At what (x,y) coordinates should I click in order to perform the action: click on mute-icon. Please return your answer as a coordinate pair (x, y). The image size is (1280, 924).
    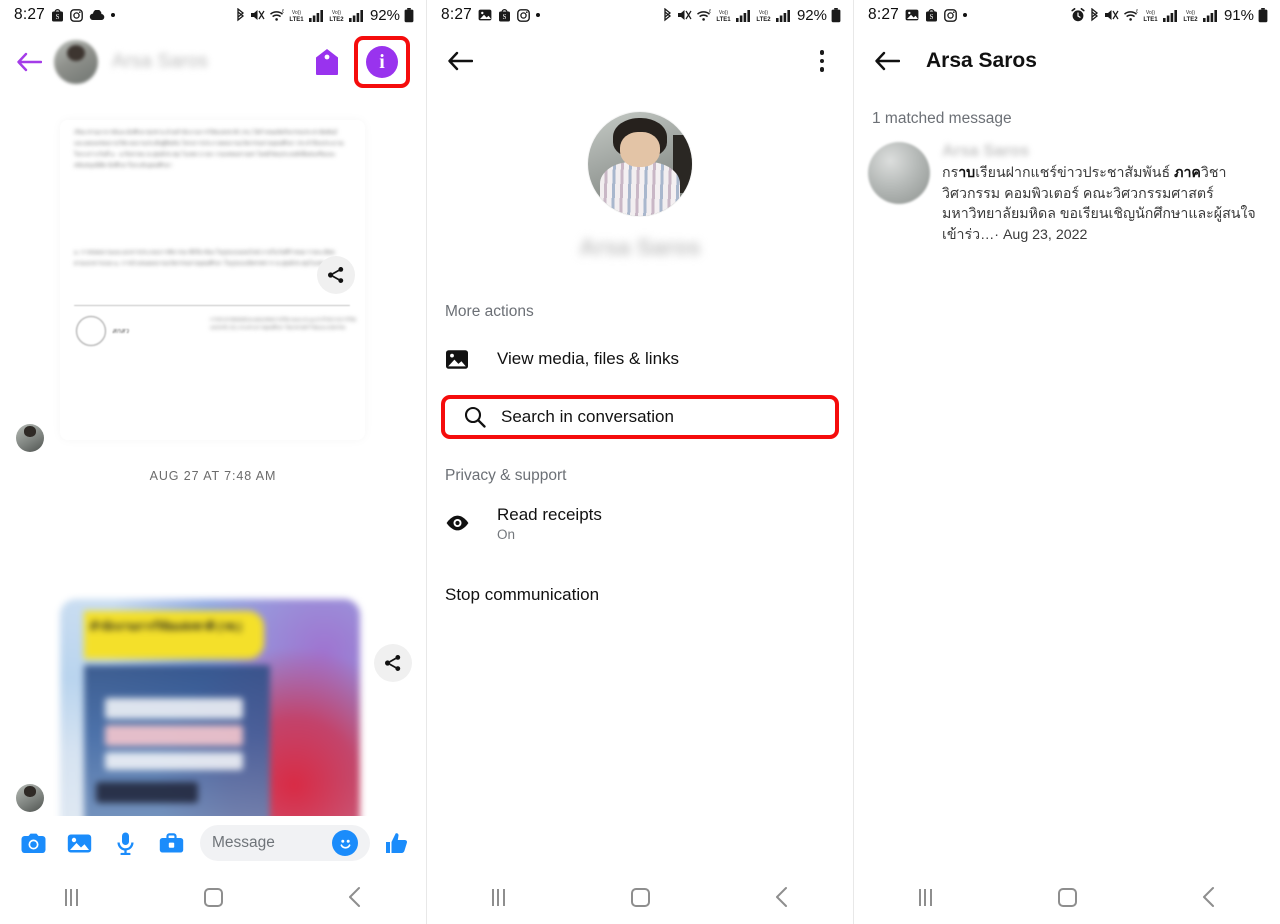
    Looking at the image, I should click on (257, 15).